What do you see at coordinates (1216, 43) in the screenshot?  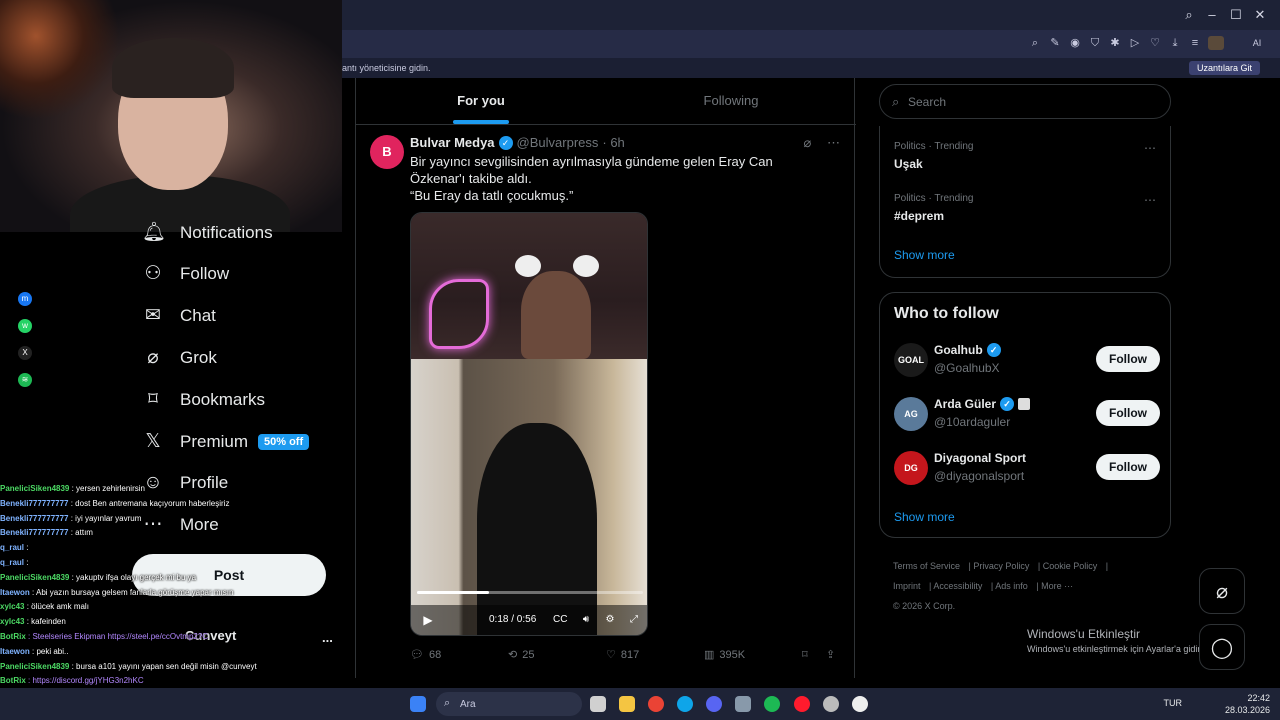 I see `profile-icon` at bounding box center [1216, 43].